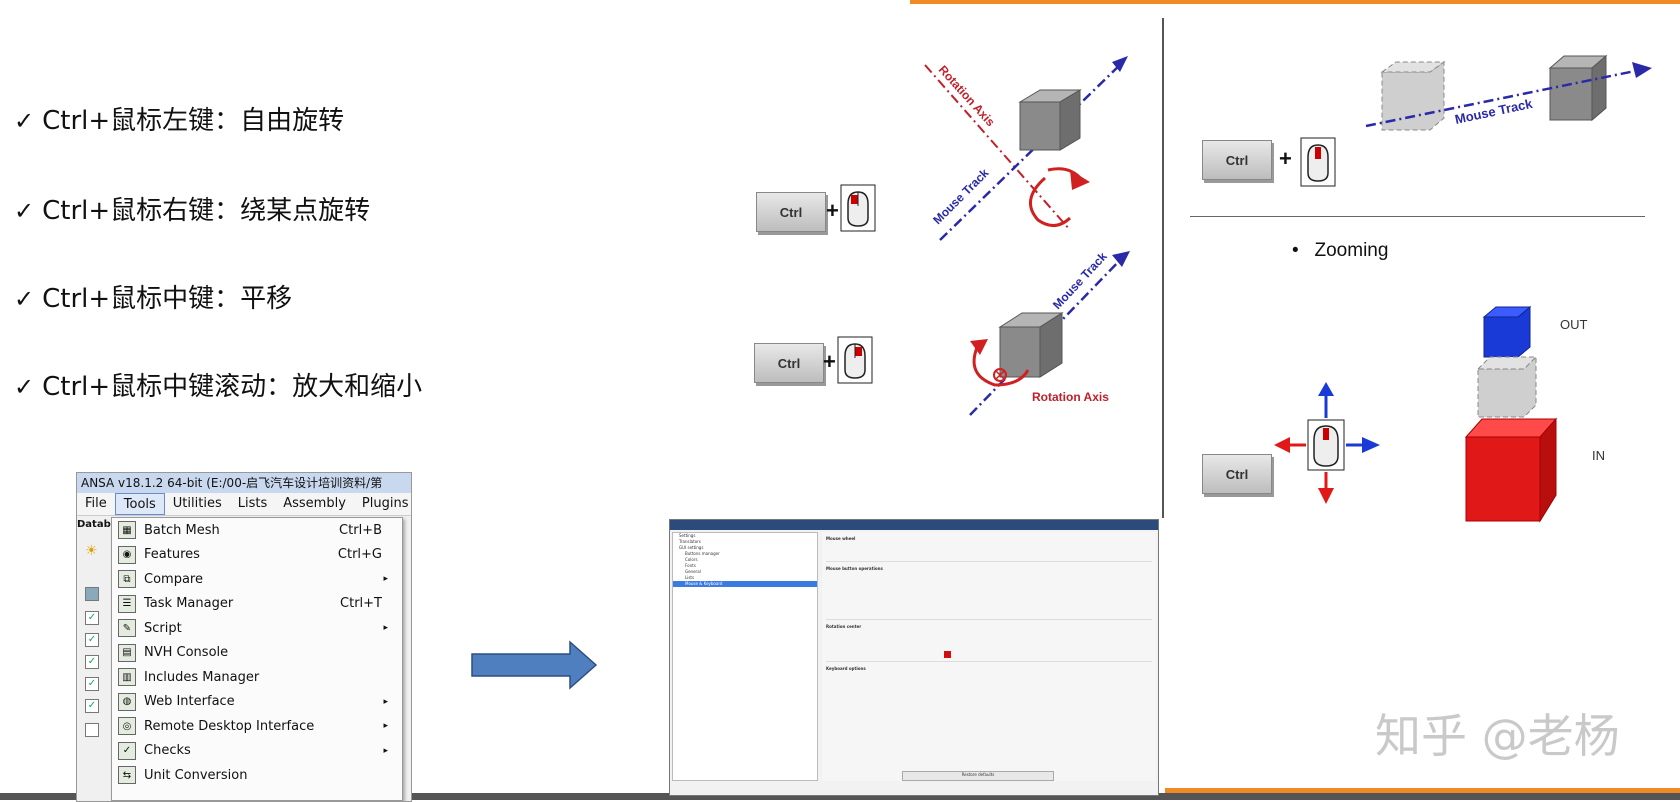  I want to click on free-rotation-diagram: Rotation Axis Mouse Track, so click(1026, 148).